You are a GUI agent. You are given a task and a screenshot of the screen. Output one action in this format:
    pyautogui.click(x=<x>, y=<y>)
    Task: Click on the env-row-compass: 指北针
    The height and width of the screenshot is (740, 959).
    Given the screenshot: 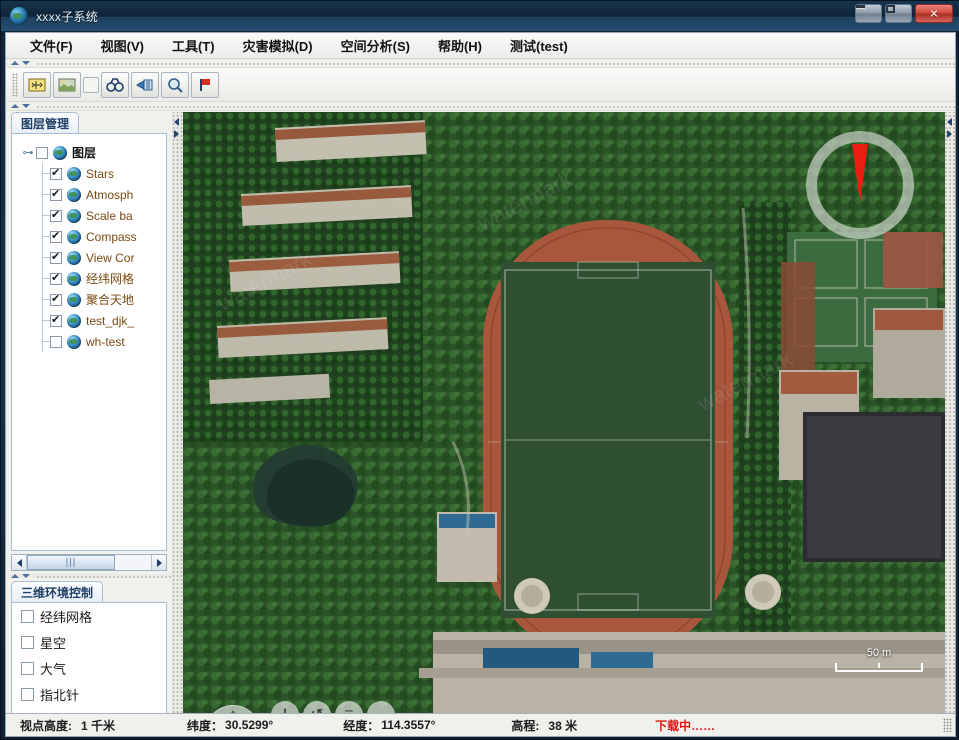 What is the action you would take?
    pyautogui.click(x=89, y=694)
    